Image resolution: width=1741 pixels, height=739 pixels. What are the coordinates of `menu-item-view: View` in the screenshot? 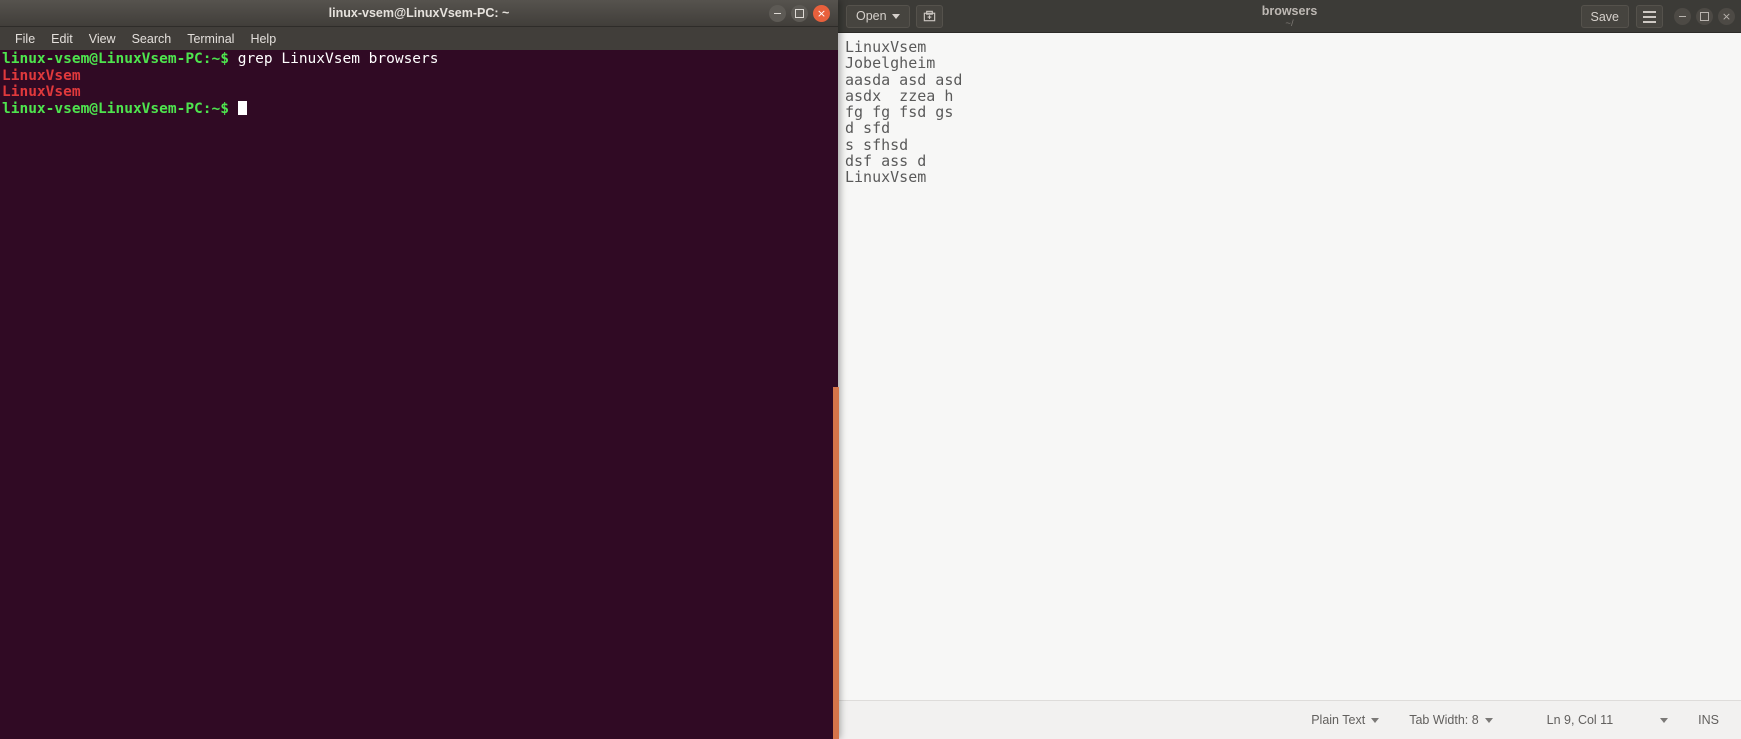 It's located at (102, 39).